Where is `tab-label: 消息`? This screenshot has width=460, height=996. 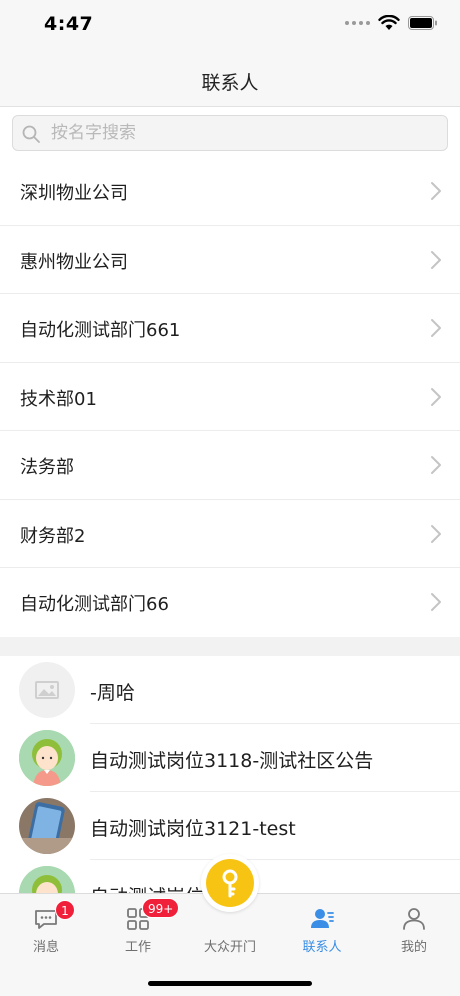
tab-label: 消息 is located at coordinates (45, 947).